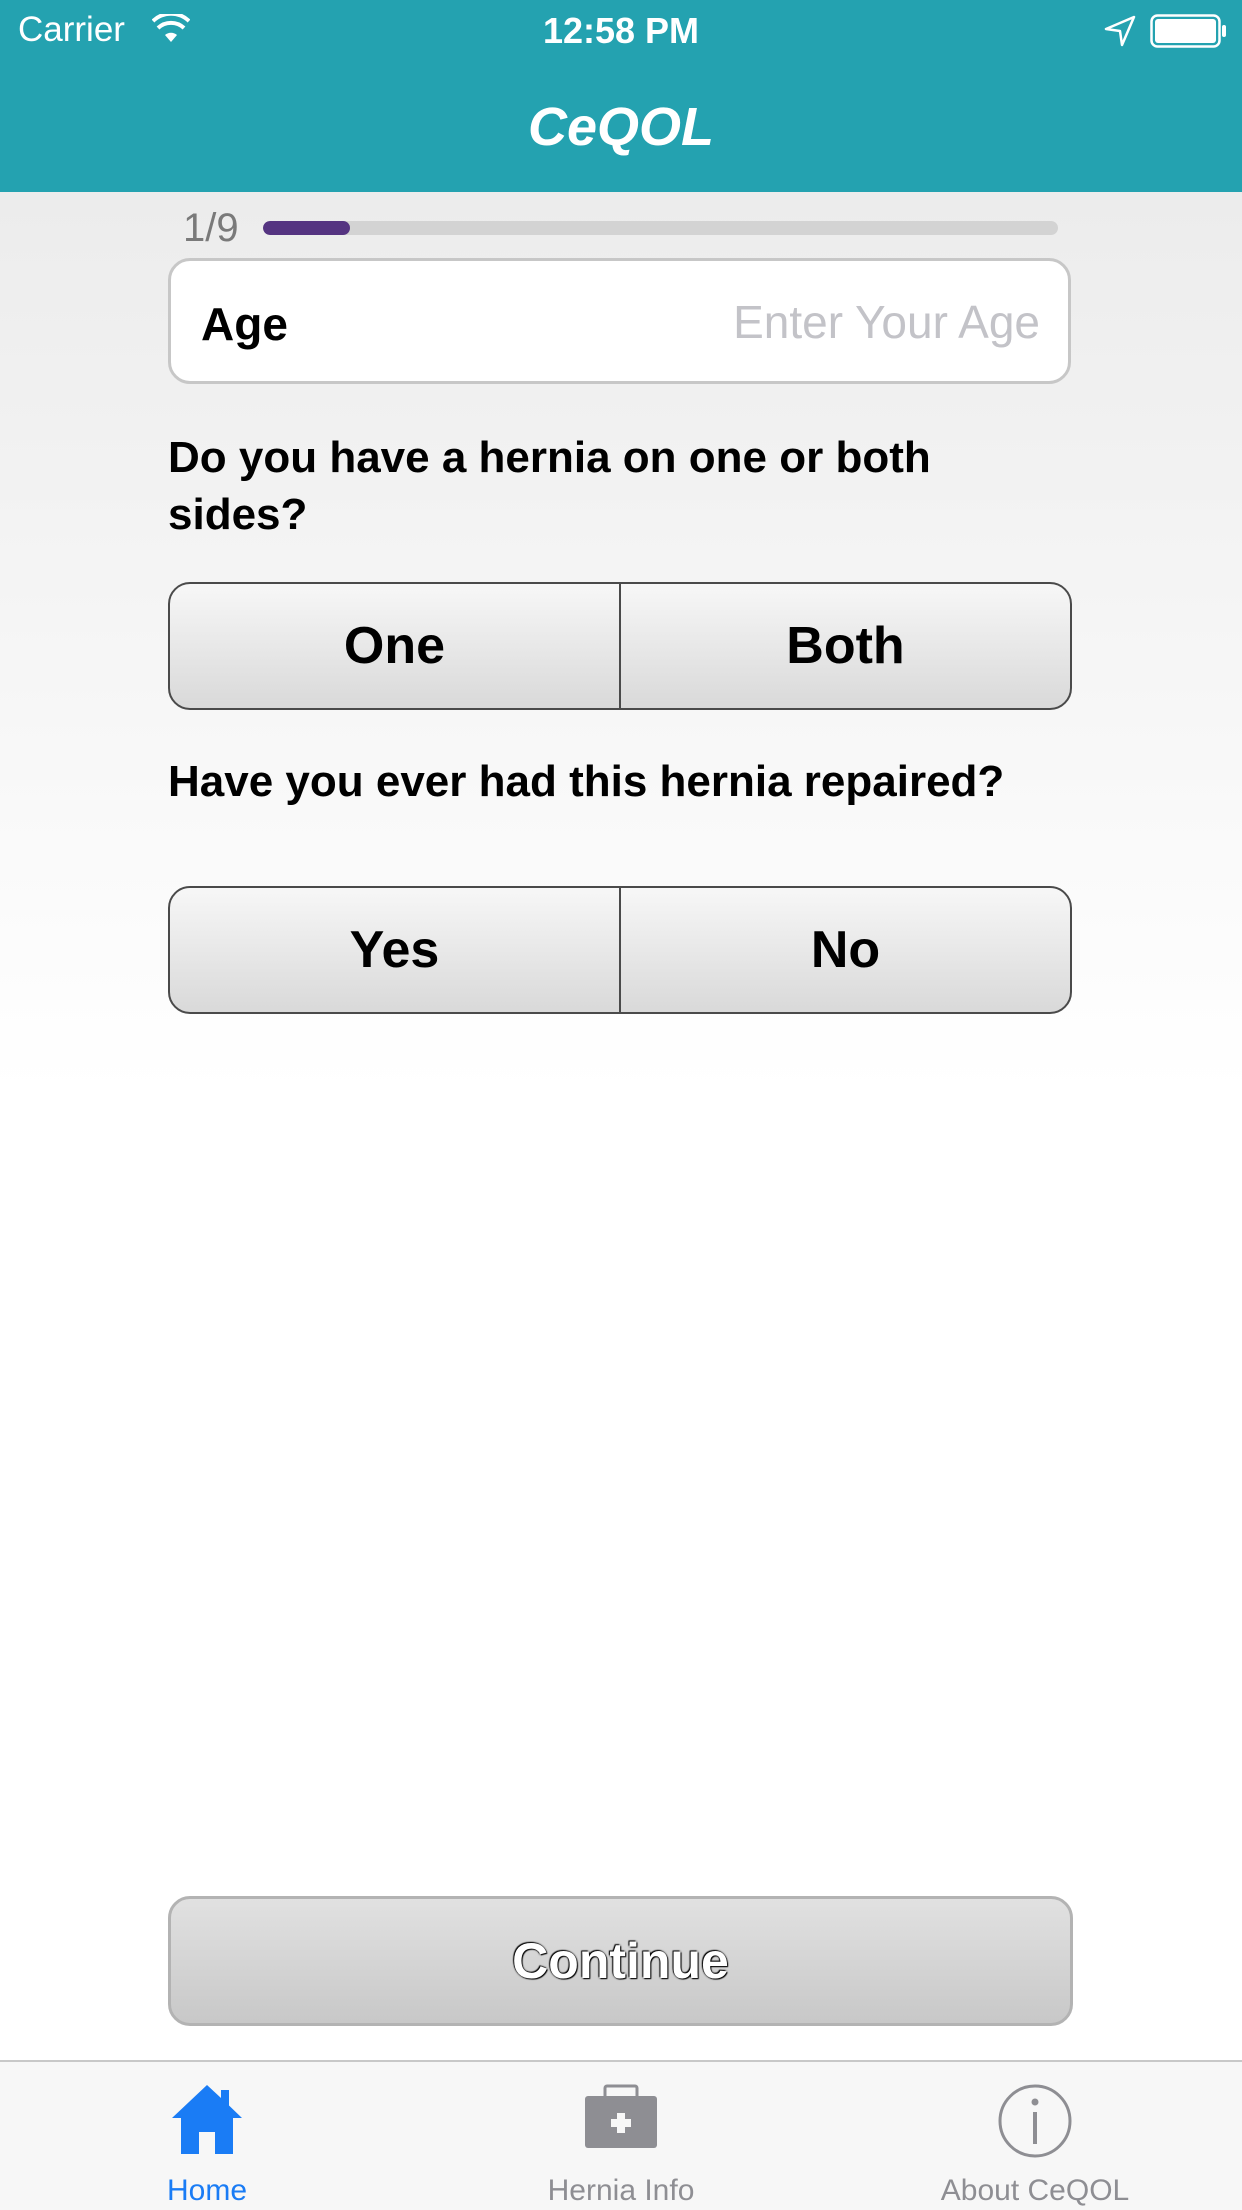  What do you see at coordinates (621, 2116) in the screenshot?
I see `medical-kit-icon` at bounding box center [621, 2116].